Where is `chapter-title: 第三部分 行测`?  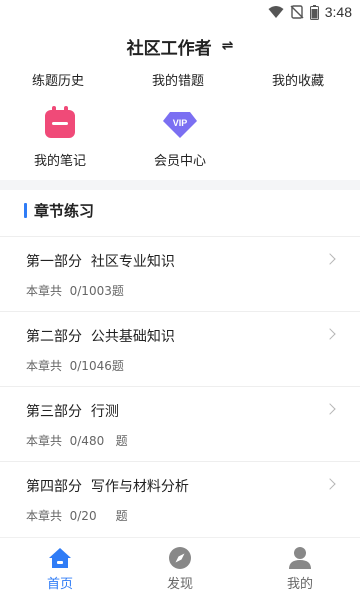 chapter-title: 第三部分 行测 is located at coordinates (72, 412).